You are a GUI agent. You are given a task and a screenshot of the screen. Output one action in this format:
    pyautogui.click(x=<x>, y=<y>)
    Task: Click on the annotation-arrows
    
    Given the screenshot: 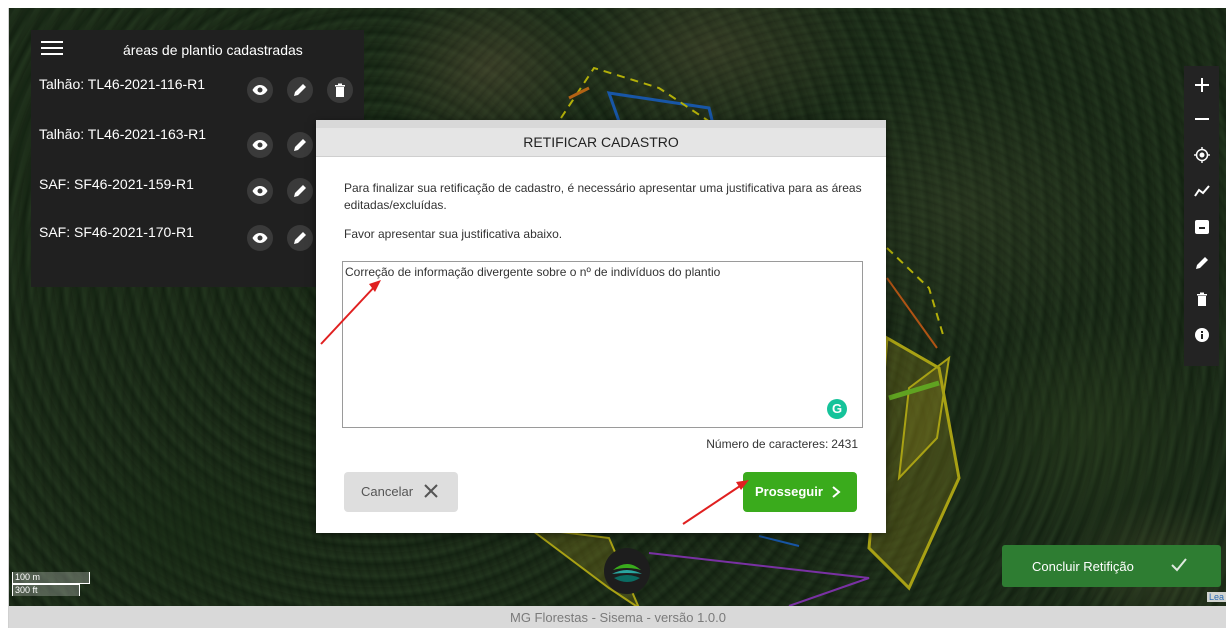 What is the action you would take?
    pyautogui.click(x=534, y=402)
    